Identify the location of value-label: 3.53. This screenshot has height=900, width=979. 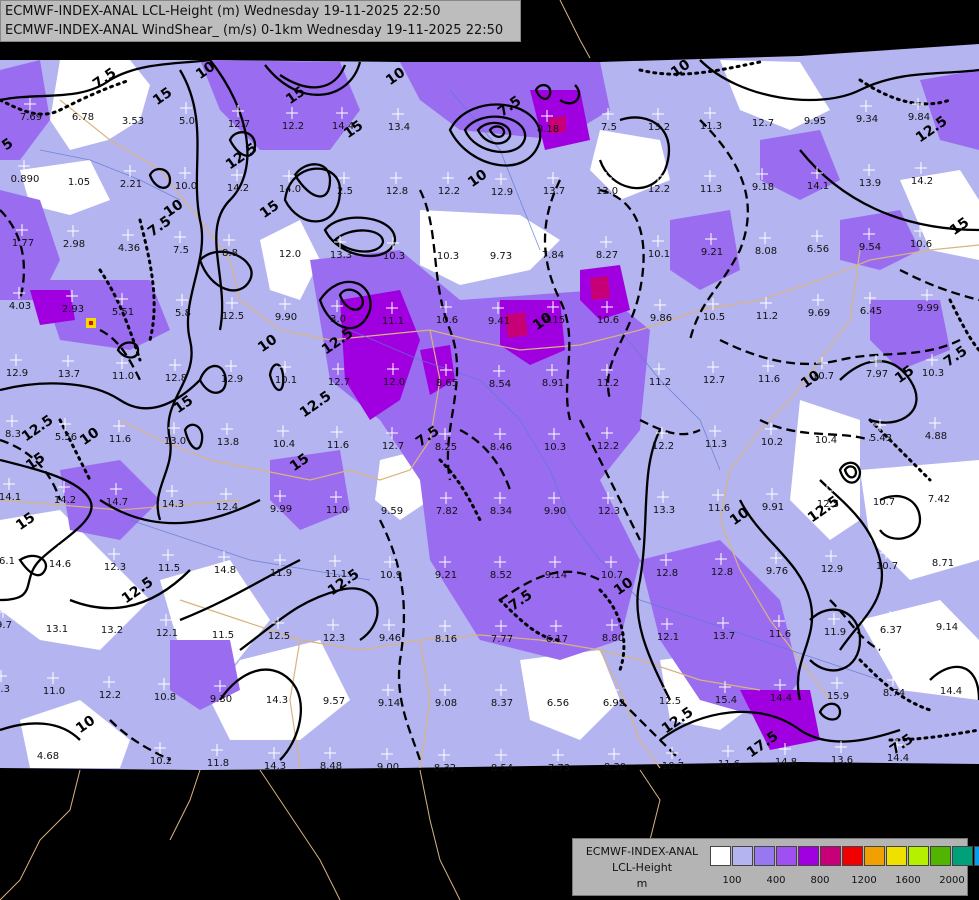
(133, 121).